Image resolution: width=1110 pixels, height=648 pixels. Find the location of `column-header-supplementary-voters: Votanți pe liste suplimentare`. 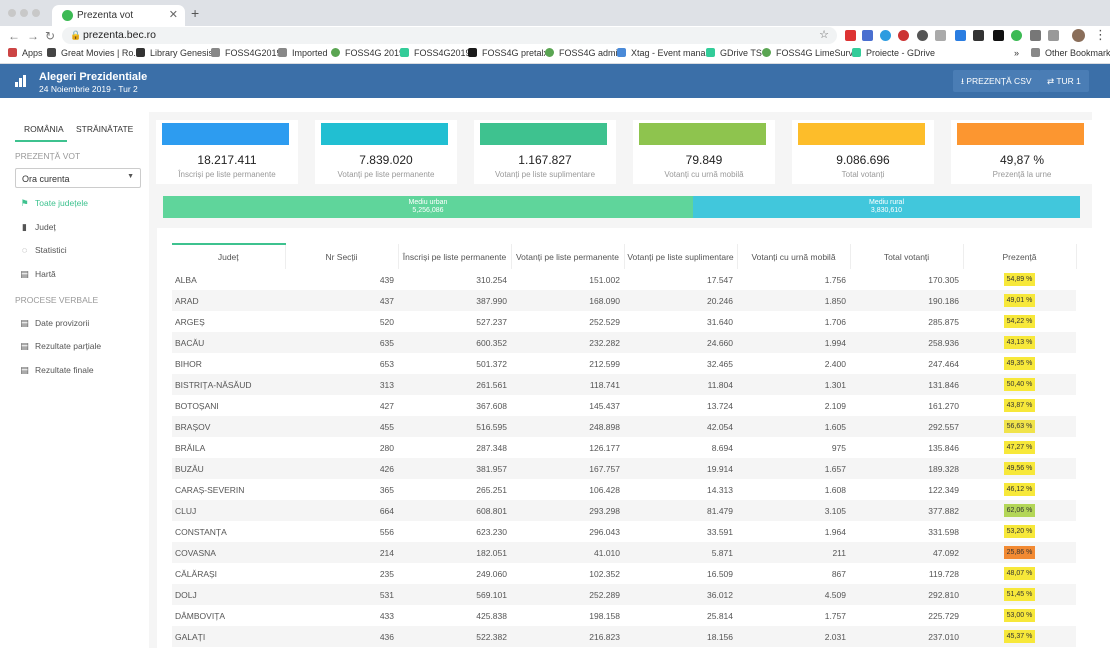

column-header-supplementary-voters: Votanți pe liste suplimentare is located at coordinates (681, 256).